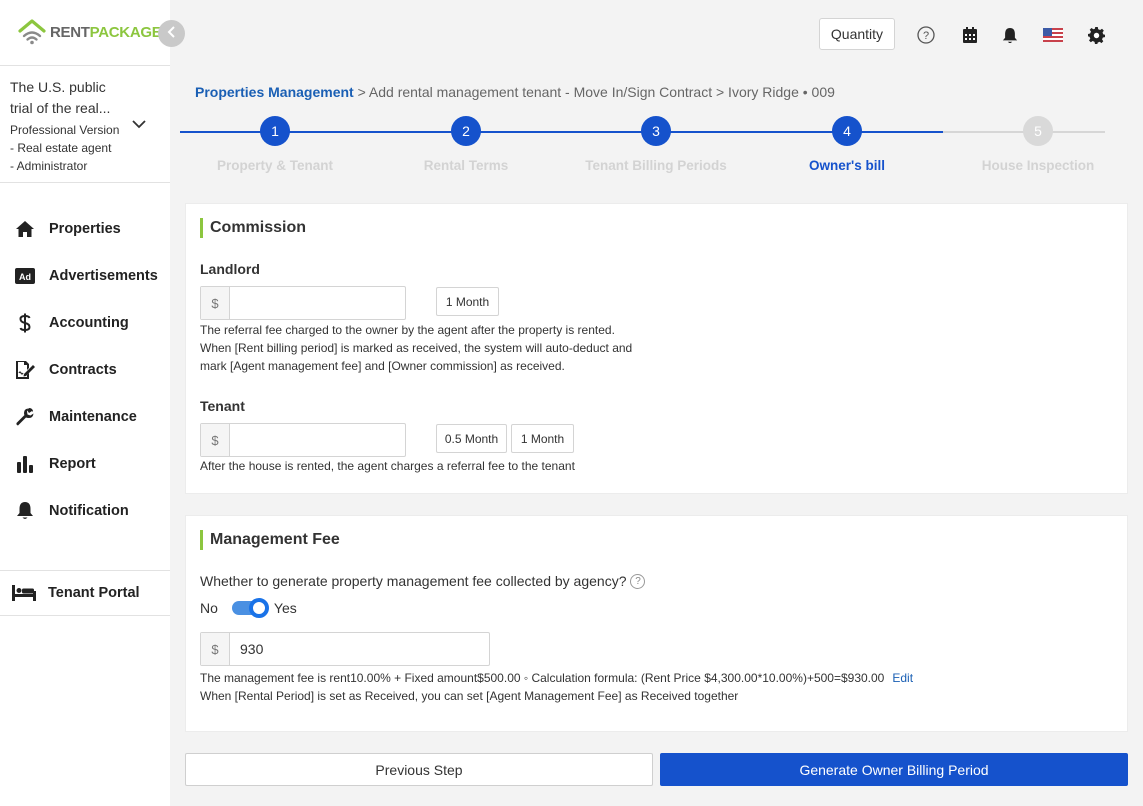 The height and width of the screenshot is (806, 1143). Describe the element at coordinates (419, 769) in the screenshot. I see `previous-step-button: Previous Step` at that location.